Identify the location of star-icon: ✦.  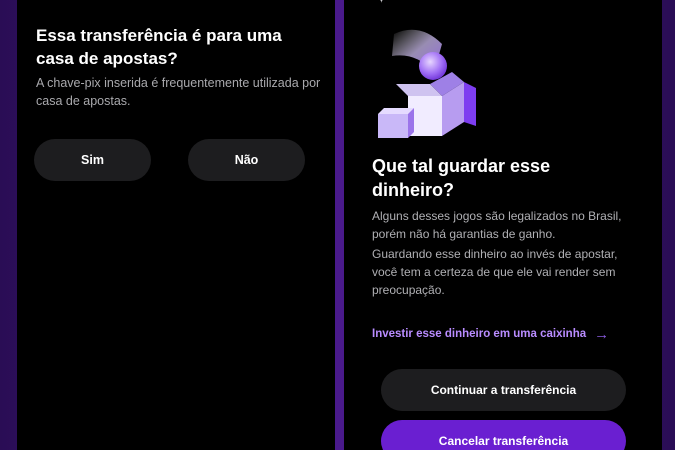
(381, 3).